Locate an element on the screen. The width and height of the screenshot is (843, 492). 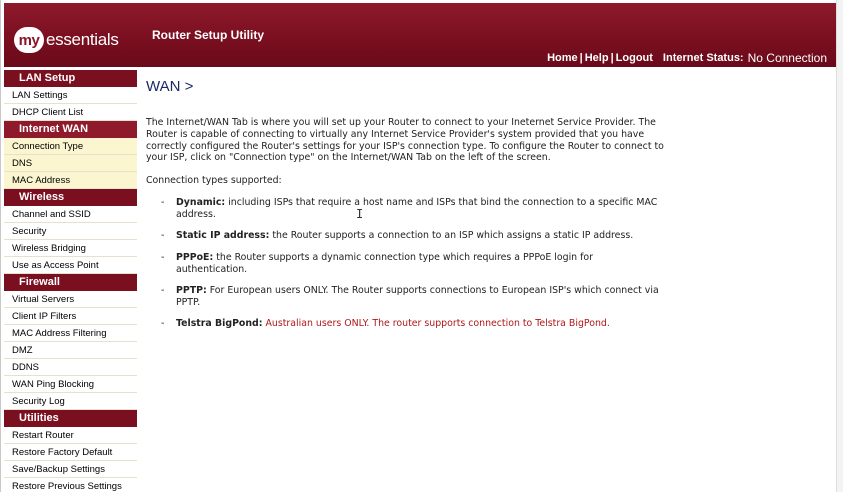
sidebar-section-utilities: Utilities is located at coordinates (70, 418).